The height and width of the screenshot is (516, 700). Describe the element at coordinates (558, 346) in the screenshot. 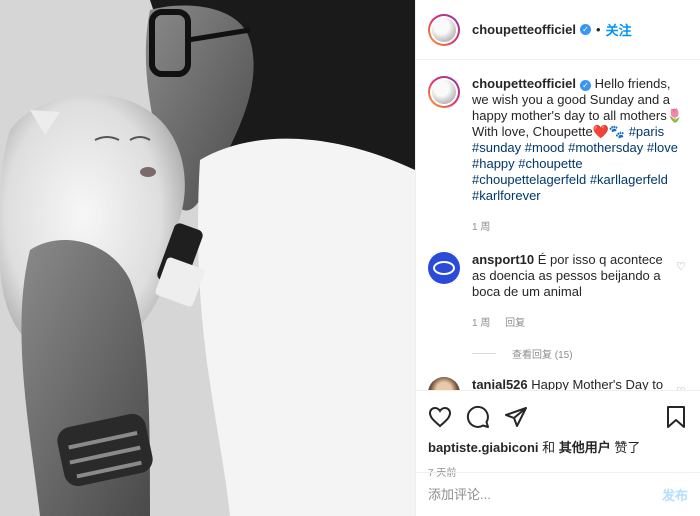

I see `view-replies-button: 查看回复 (15)` at that location.